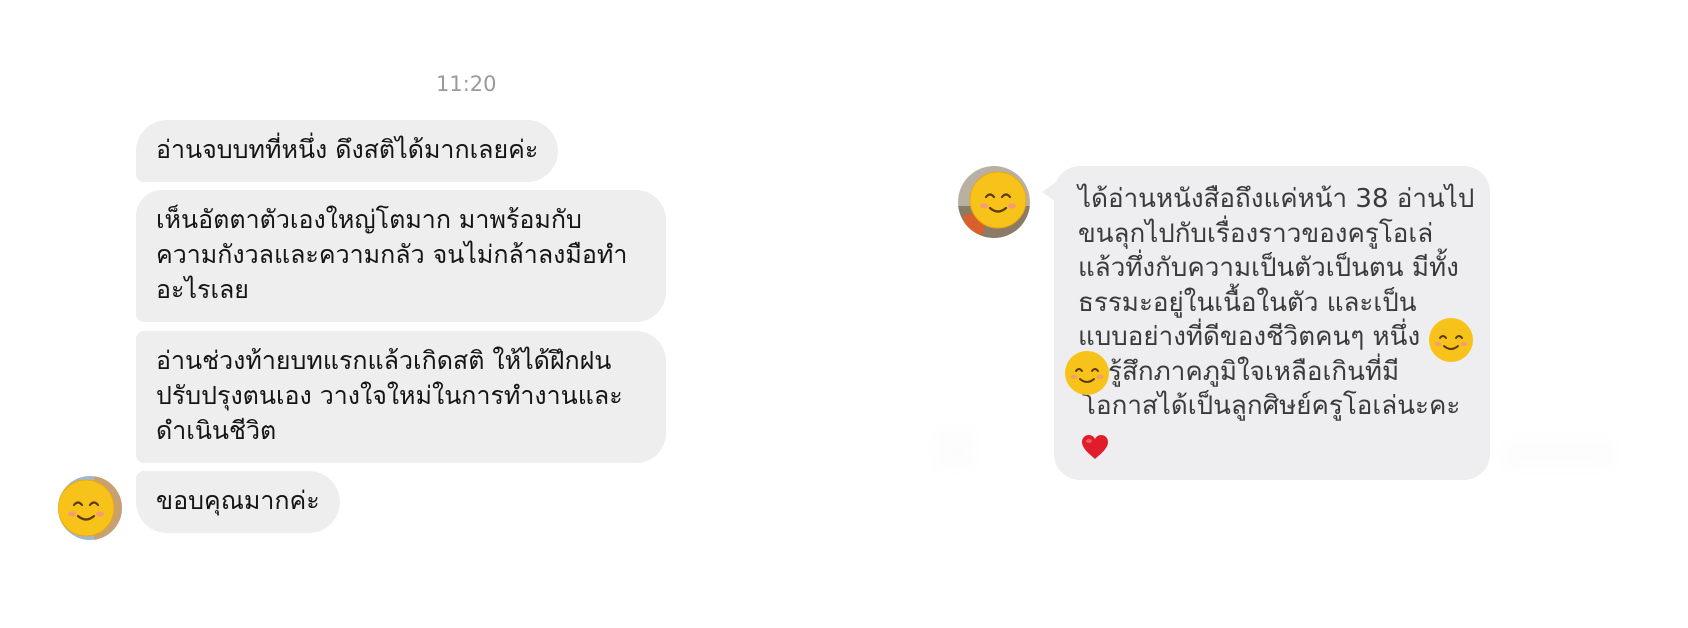 The width and height of the screenshot is (1688, 628). Describe the element at coordinates (1247, 302) in the screenshot. I see `message-text: ธรรมะอยู่ในเนื้อในตัว และเป็น` at that location.